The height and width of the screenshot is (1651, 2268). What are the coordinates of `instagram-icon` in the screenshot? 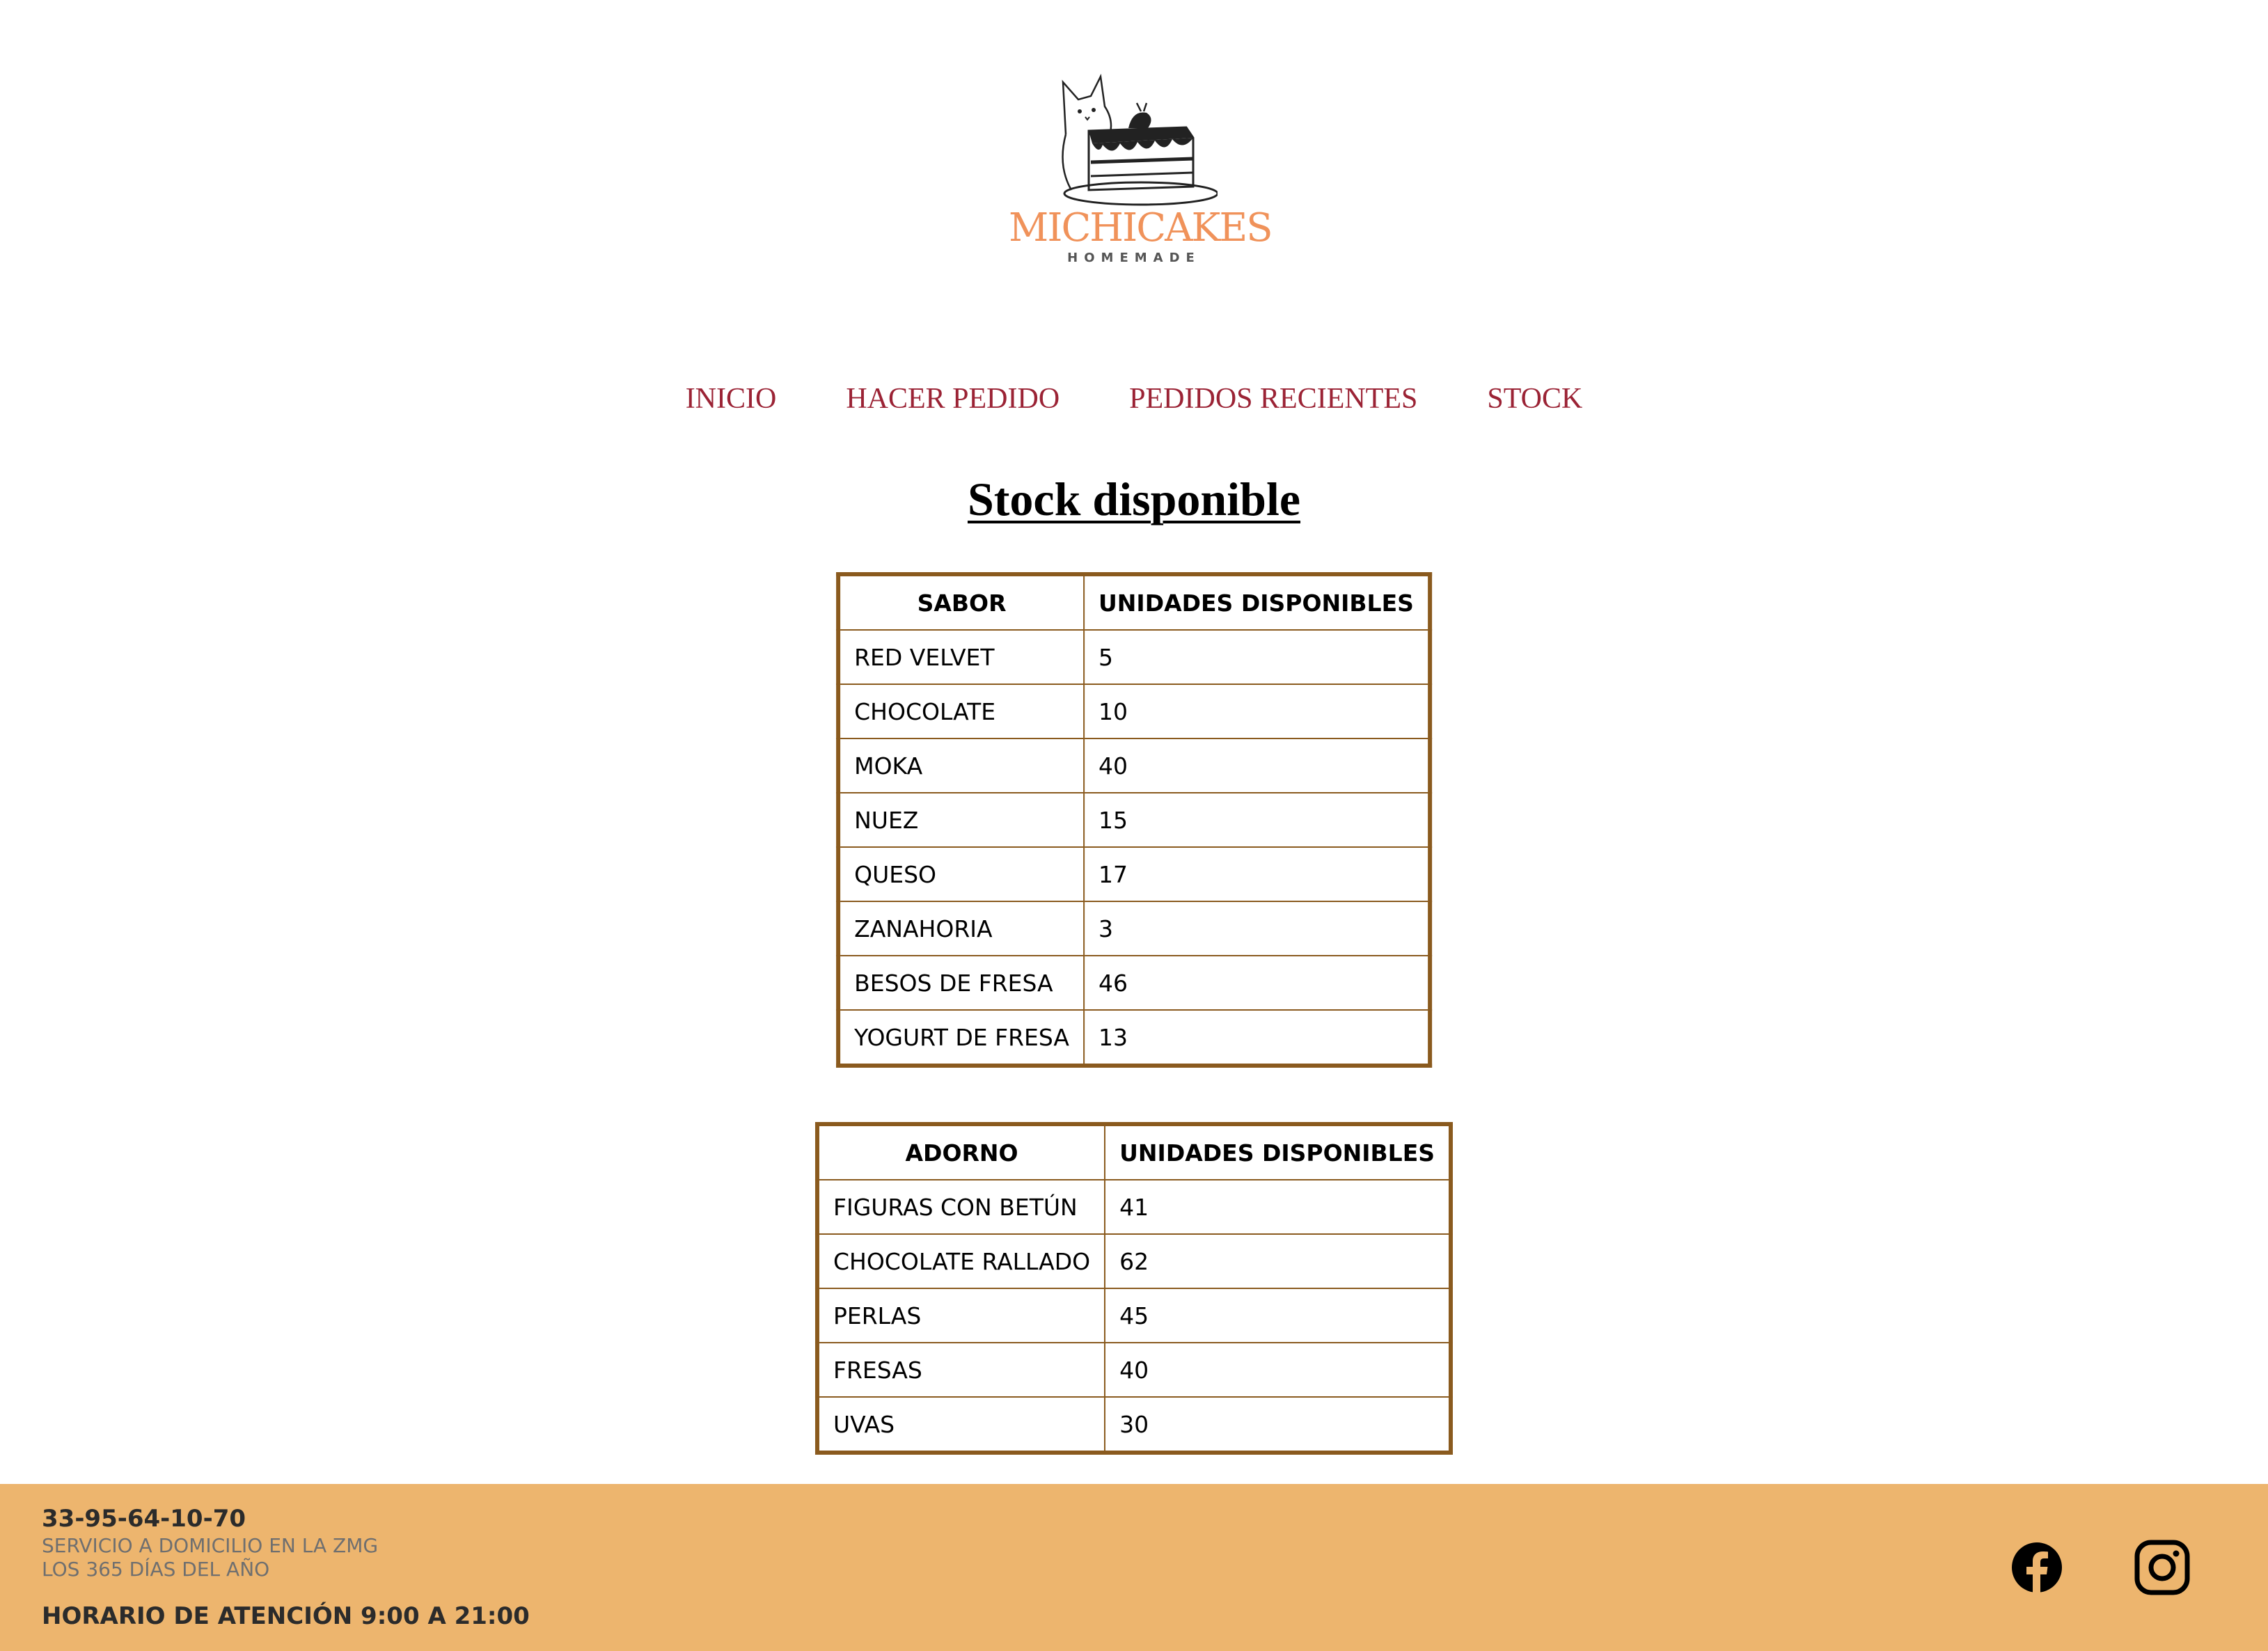 It's located at (2162, 1567).